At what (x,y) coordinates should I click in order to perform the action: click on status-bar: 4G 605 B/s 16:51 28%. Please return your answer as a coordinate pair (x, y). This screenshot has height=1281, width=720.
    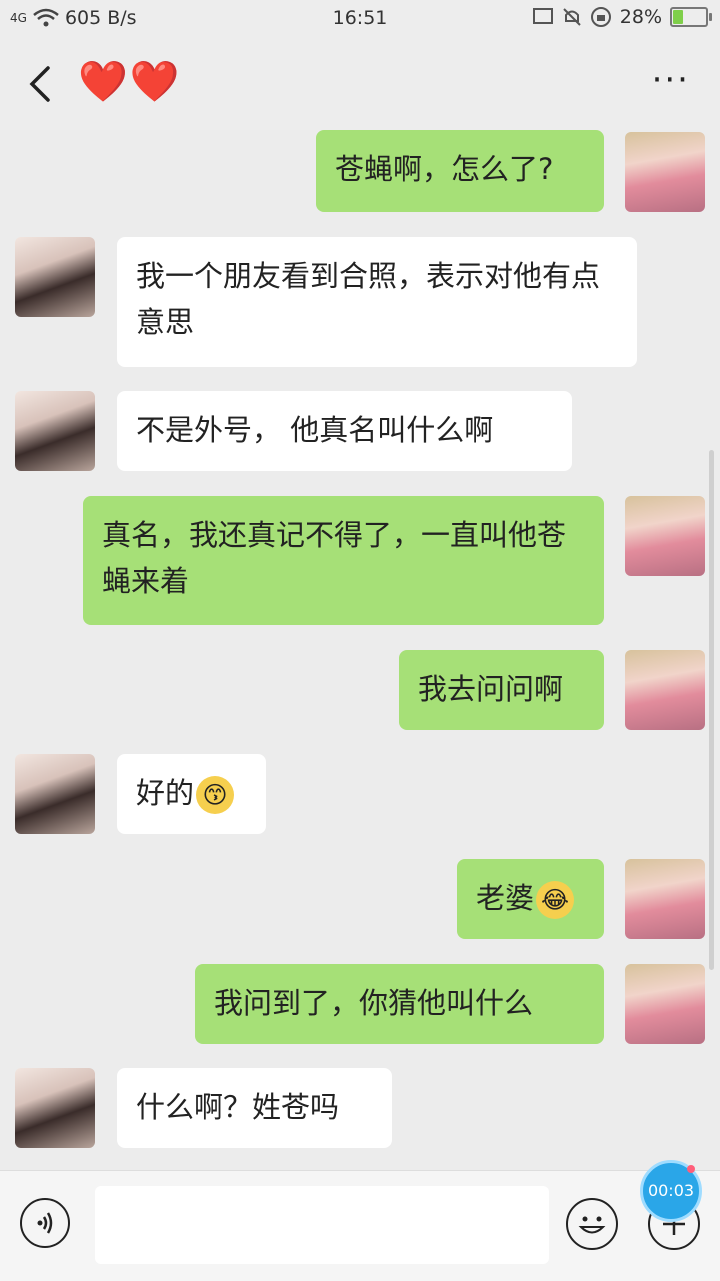
    Looking at the image, I should click on (360, 19).